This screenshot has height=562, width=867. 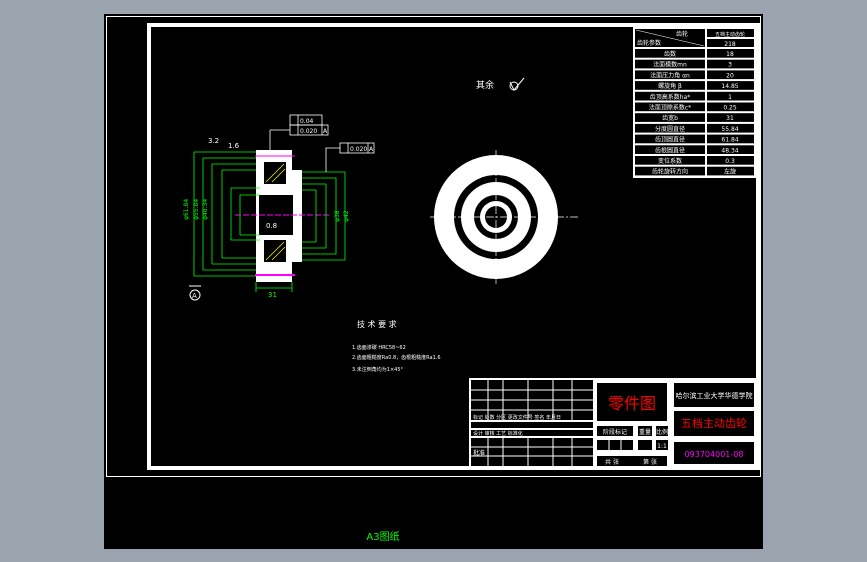 I want to click on svg-text: 批准, so click(x=479, y=453).